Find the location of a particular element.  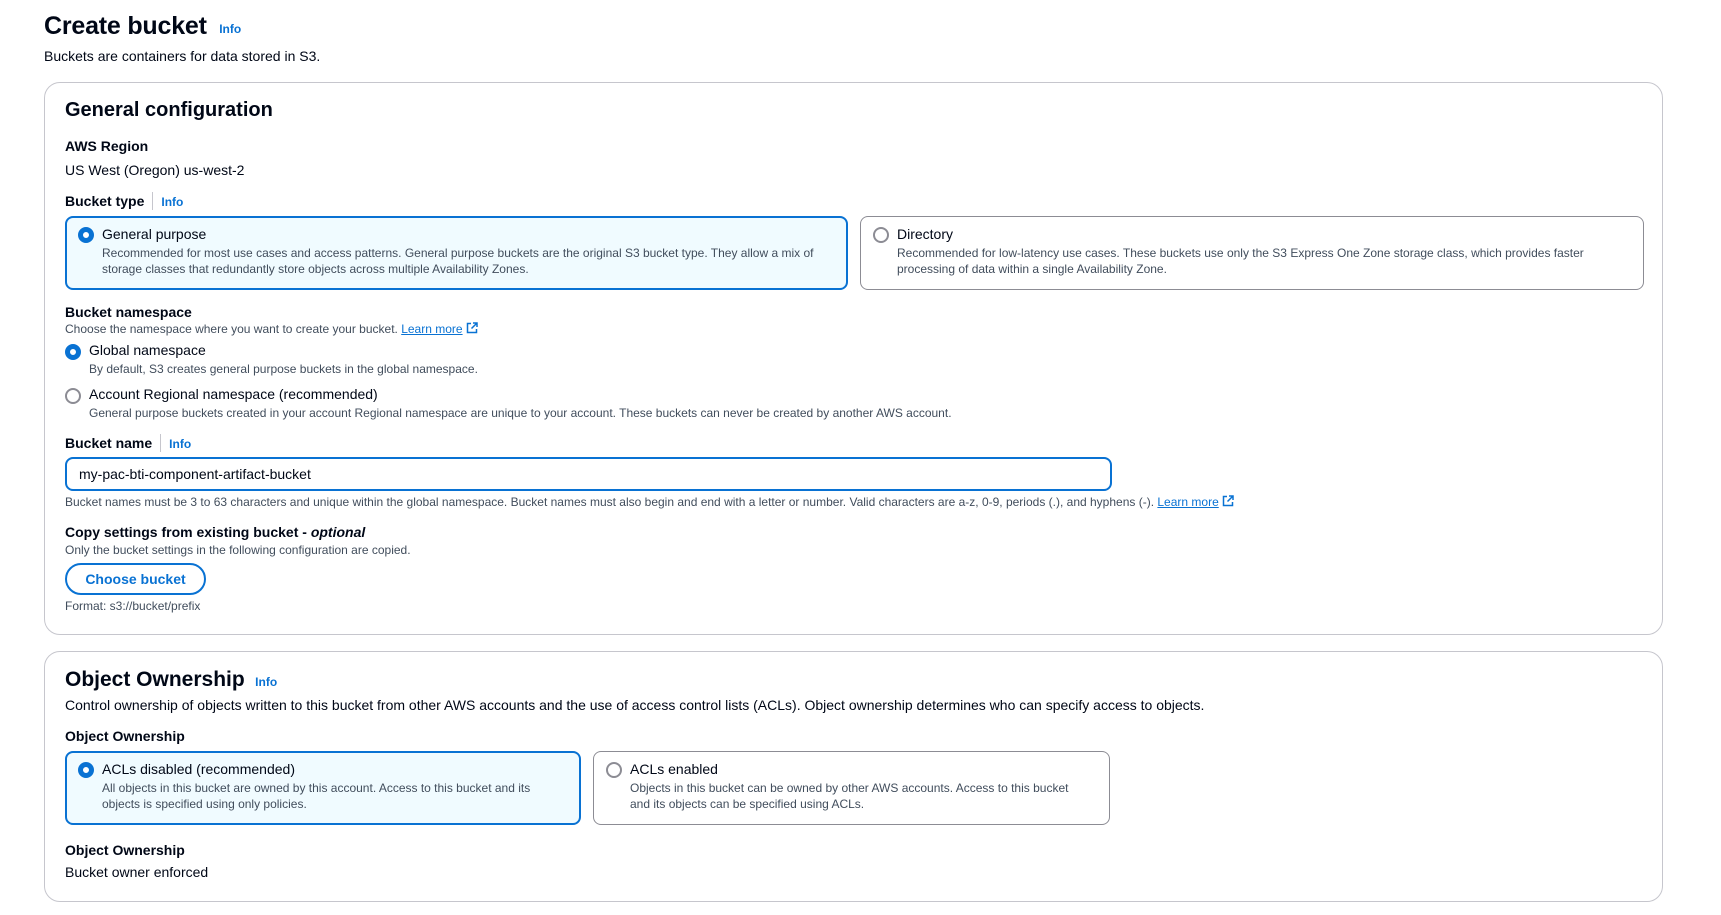

bucket-name-label: Bucket name is located at coordinates (109, 443).